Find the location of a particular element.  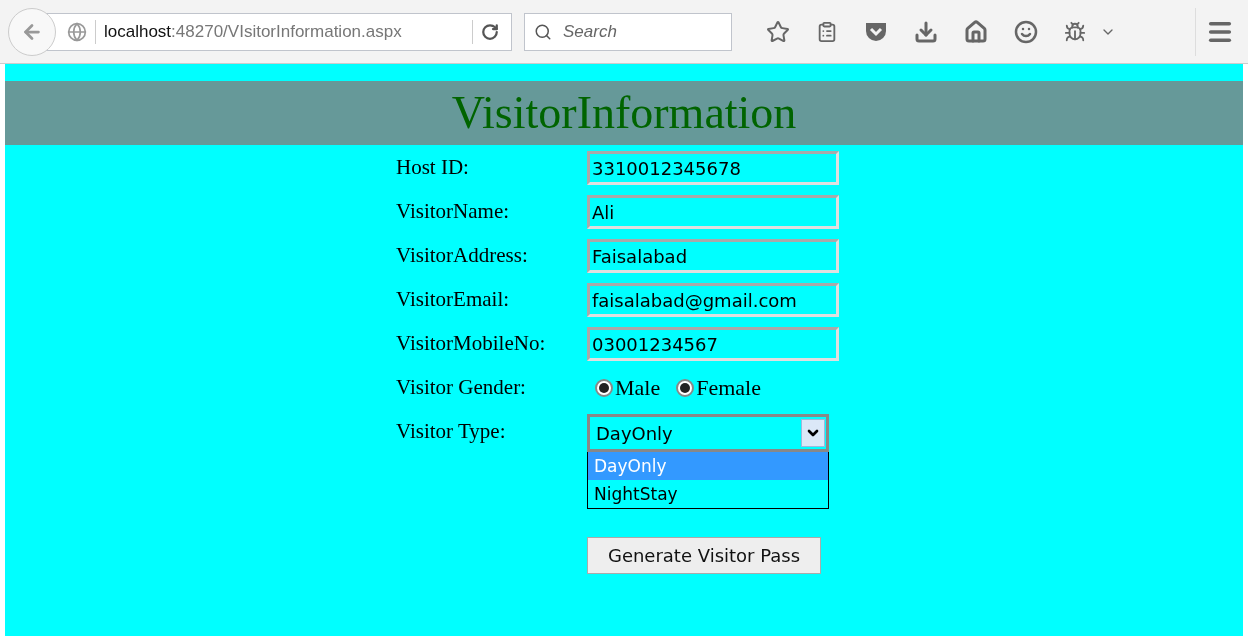

radio-label: Female is located at coordinates (728, 388).